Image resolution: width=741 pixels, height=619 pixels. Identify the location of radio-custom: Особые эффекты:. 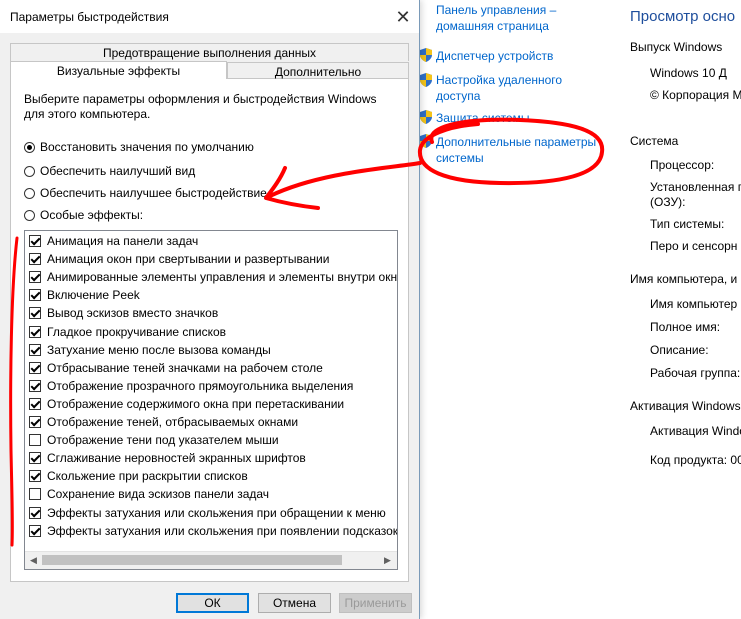
(83, 215).